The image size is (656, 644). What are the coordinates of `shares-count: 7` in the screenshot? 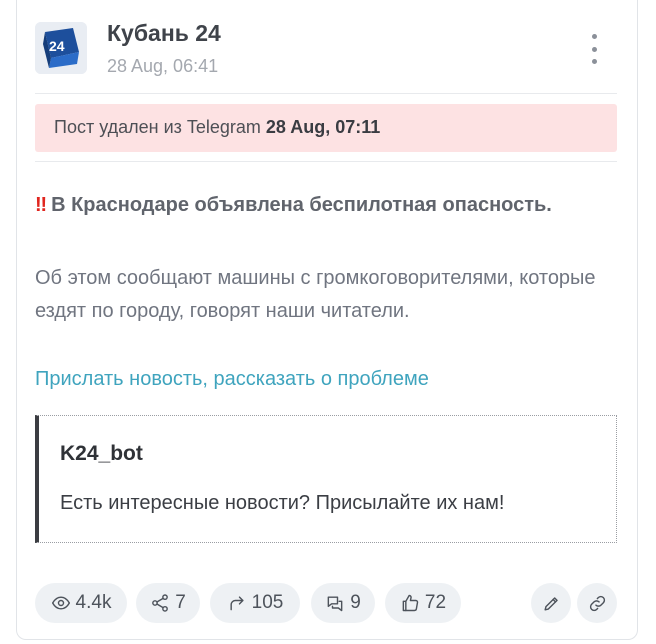 It's located at (168, 603).